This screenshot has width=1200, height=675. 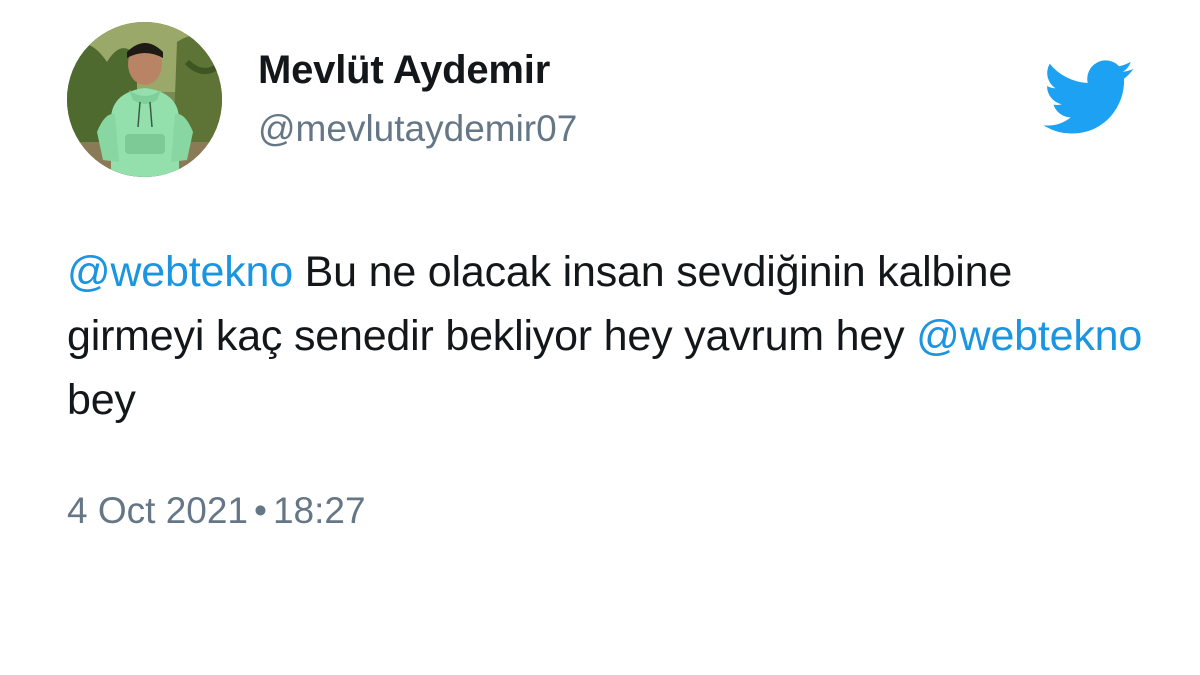 What do you see at coordinates (319, 510) in the screenshot?
I see `tweet-time: 18:27` at bounding box center [319, 510].